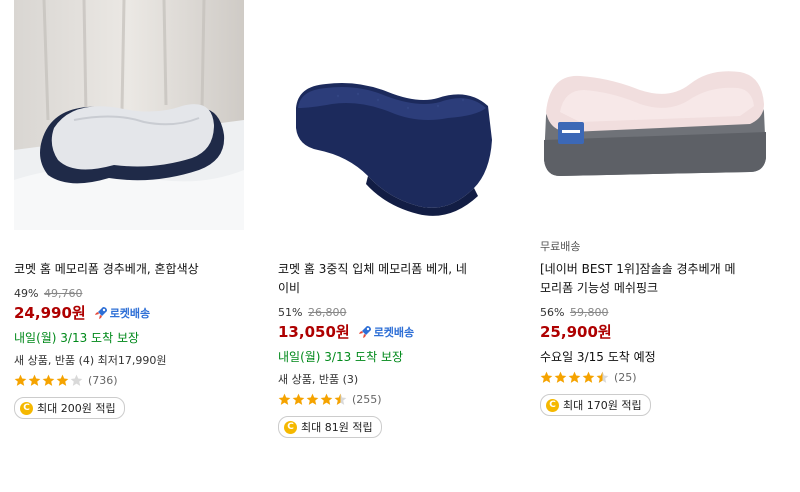 This screenshot has height=492, width=800. I want to click on reward-badge: C 최대 170원 적립, so click(595, 405).